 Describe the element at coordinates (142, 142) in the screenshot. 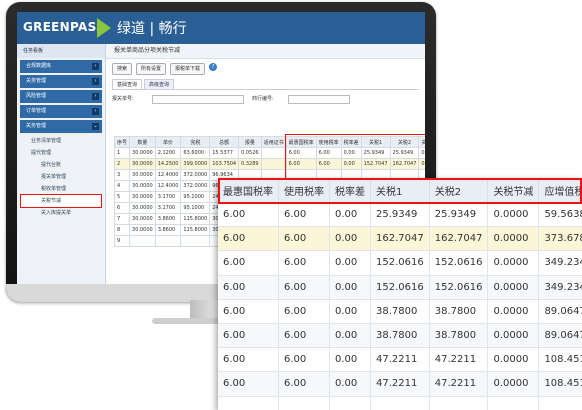

I see `column-header: 数量` at that location.